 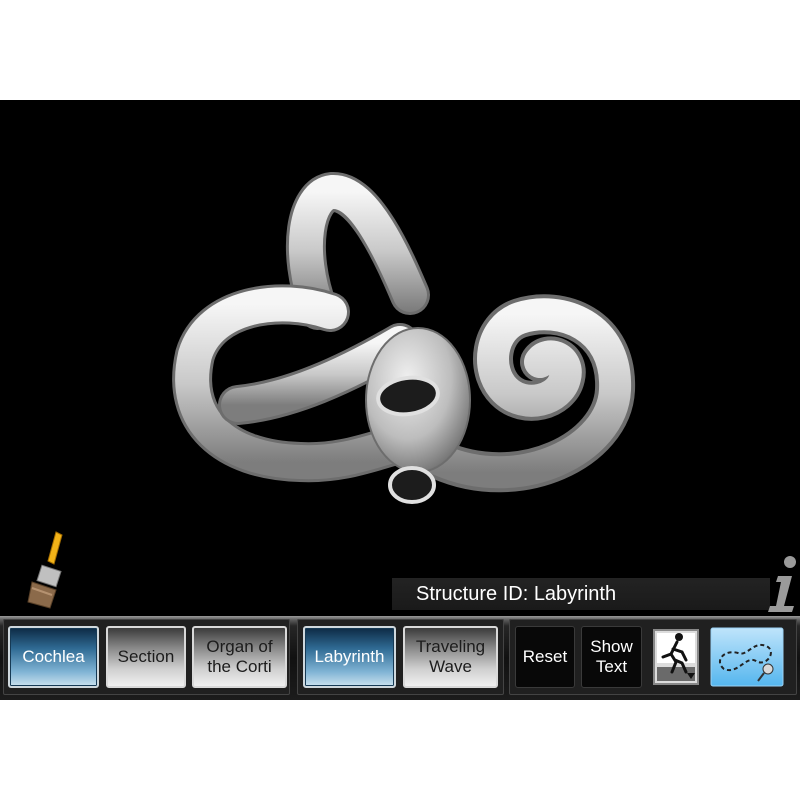 What do you see at coordinates (611, 657) in the screenshot?
I see `show-text-button: Show Text` at bounding box center [611, 657].